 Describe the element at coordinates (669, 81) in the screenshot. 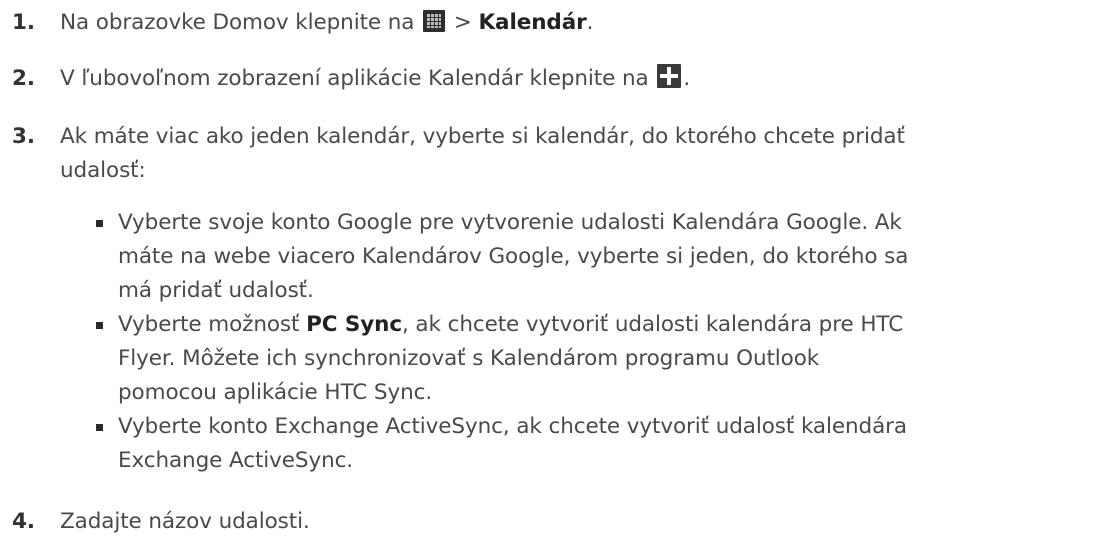

I see `add-plus-icon` at that location.